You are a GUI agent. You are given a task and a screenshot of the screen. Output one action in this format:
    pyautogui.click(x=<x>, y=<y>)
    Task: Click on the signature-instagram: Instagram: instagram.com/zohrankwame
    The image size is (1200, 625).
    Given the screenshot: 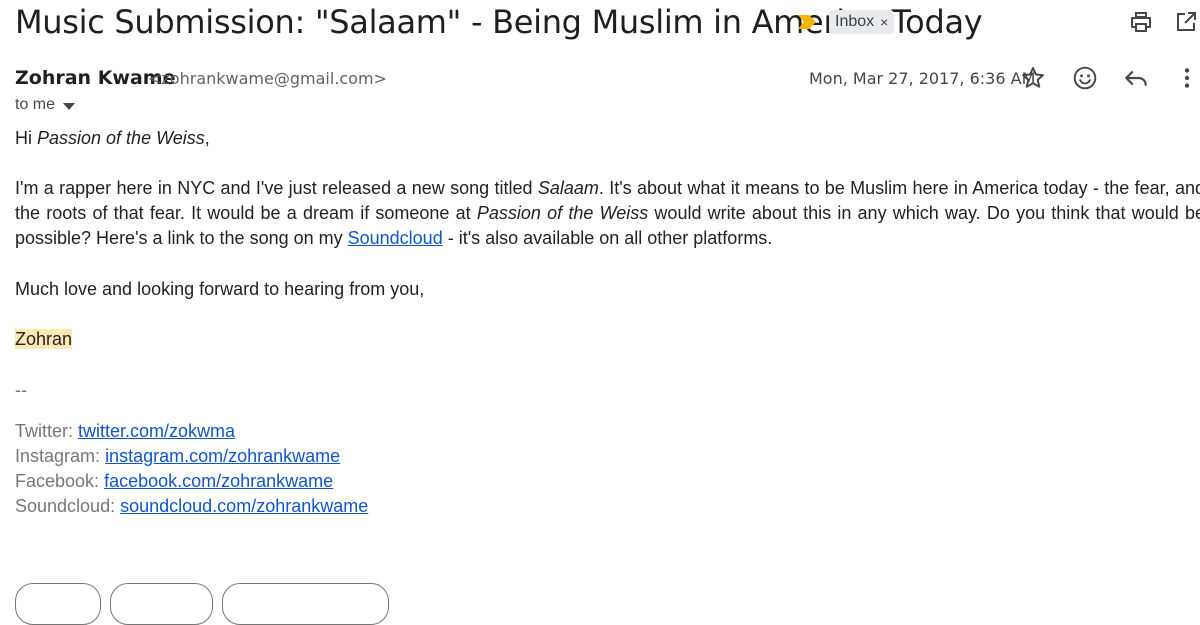 What is the action you would take?
    pyautogui.click(x=178, y=456)
    